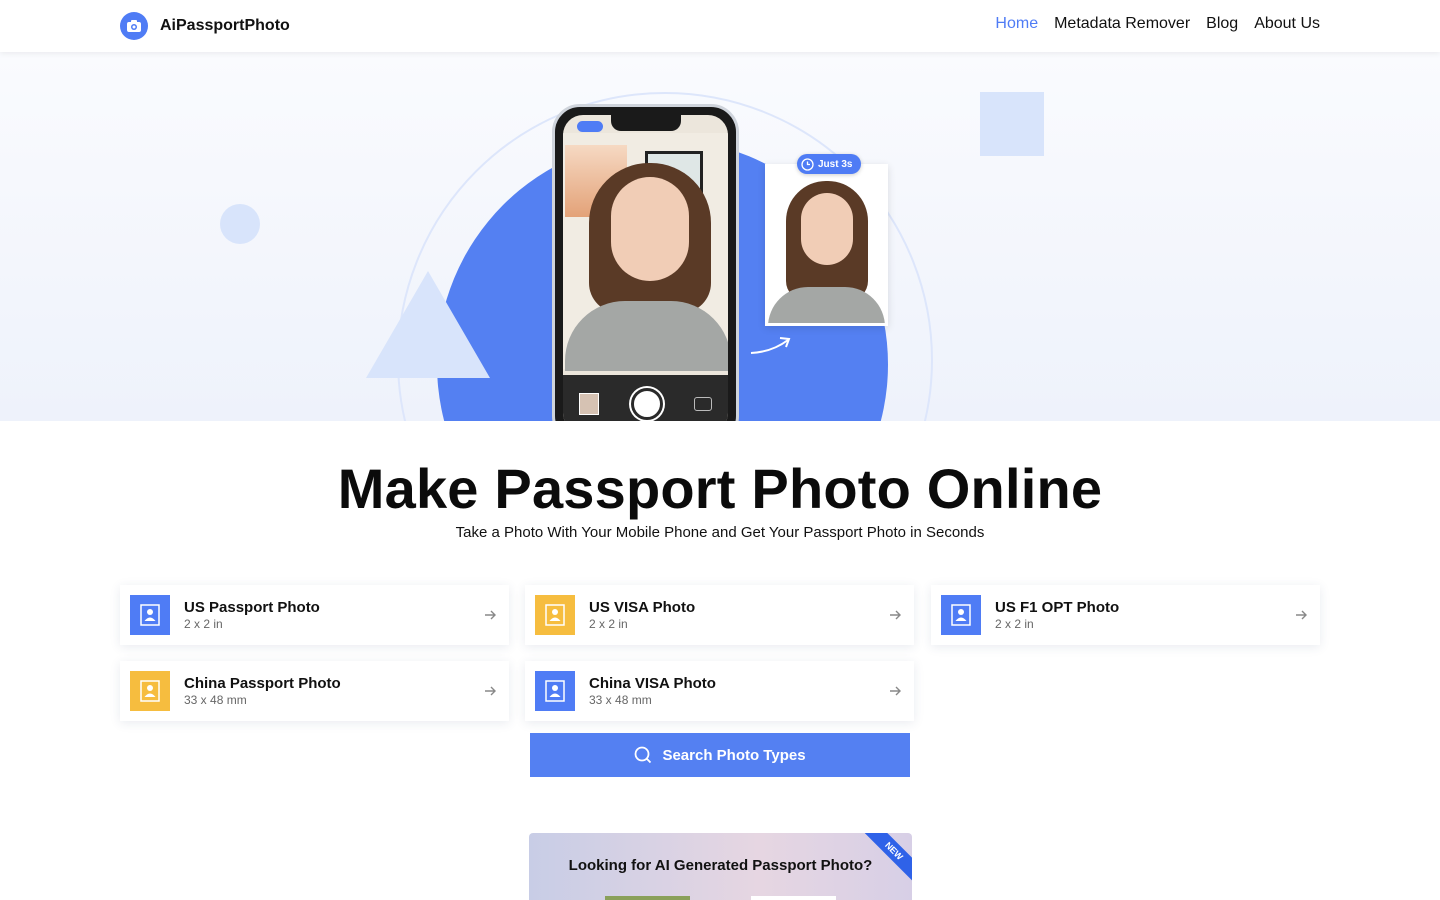  What do you see at coordinates (134, 26) in the screenshot?
I see `camera-logo-icon` at bounding box center [134, 26].